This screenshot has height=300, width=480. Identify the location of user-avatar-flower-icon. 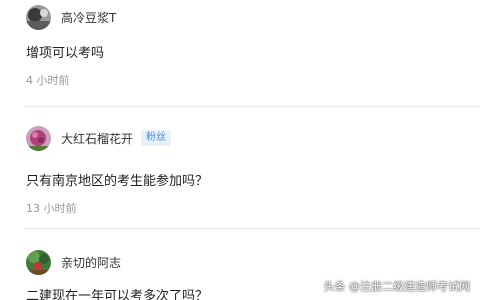
(38, 138).